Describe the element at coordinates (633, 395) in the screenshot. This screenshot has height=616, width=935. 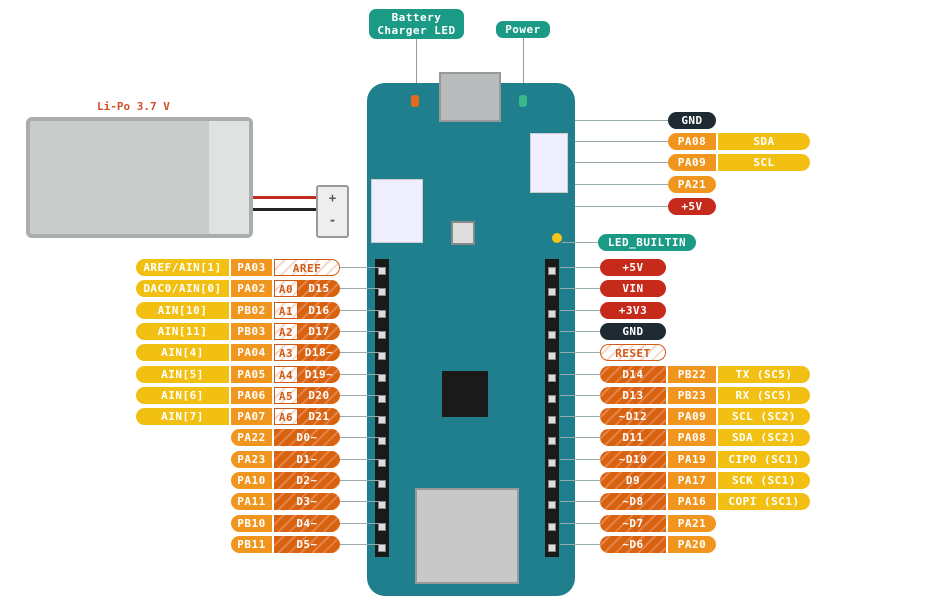
I see `pin-digital-label: D13` at that location.